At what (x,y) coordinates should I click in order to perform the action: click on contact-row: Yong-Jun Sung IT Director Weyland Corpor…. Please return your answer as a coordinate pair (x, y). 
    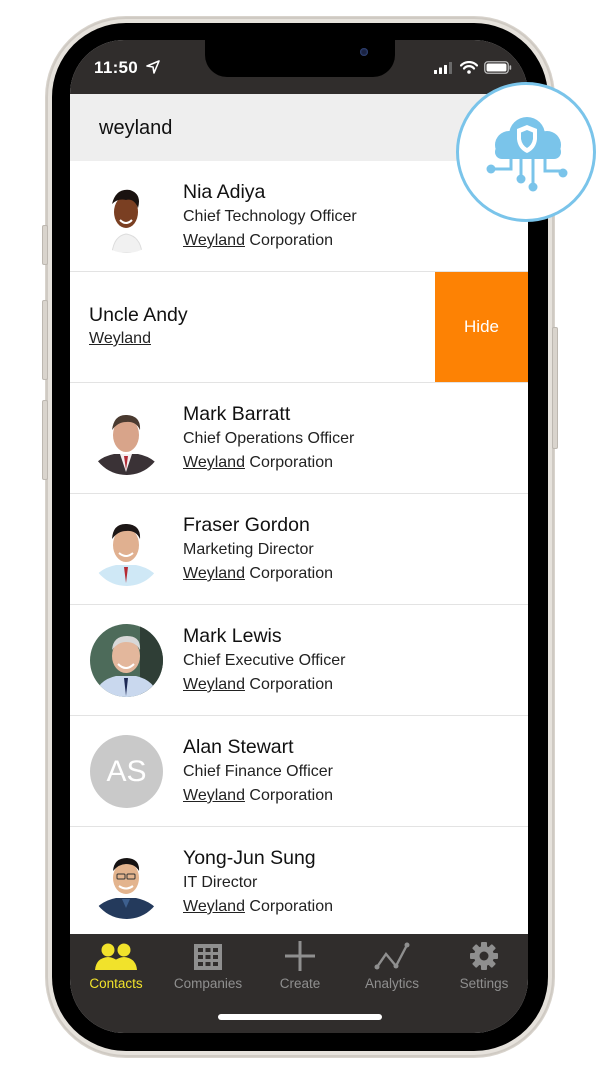
    Looking at the image, I should click on (299, 882).